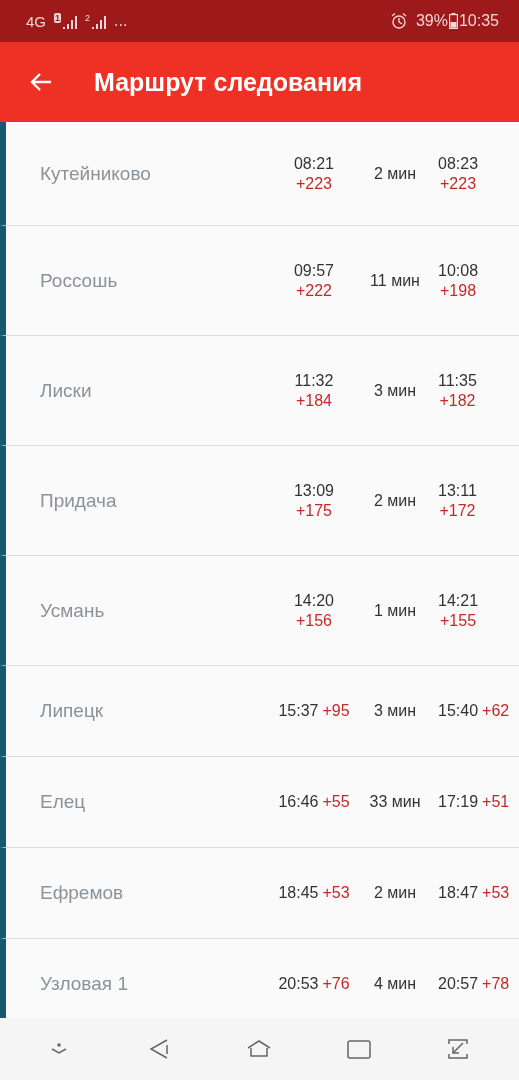  What do you see at coordinates (96, 173) in the screenshot?
I see `station-name: Кутейниково` at bounding box center [96, 173].